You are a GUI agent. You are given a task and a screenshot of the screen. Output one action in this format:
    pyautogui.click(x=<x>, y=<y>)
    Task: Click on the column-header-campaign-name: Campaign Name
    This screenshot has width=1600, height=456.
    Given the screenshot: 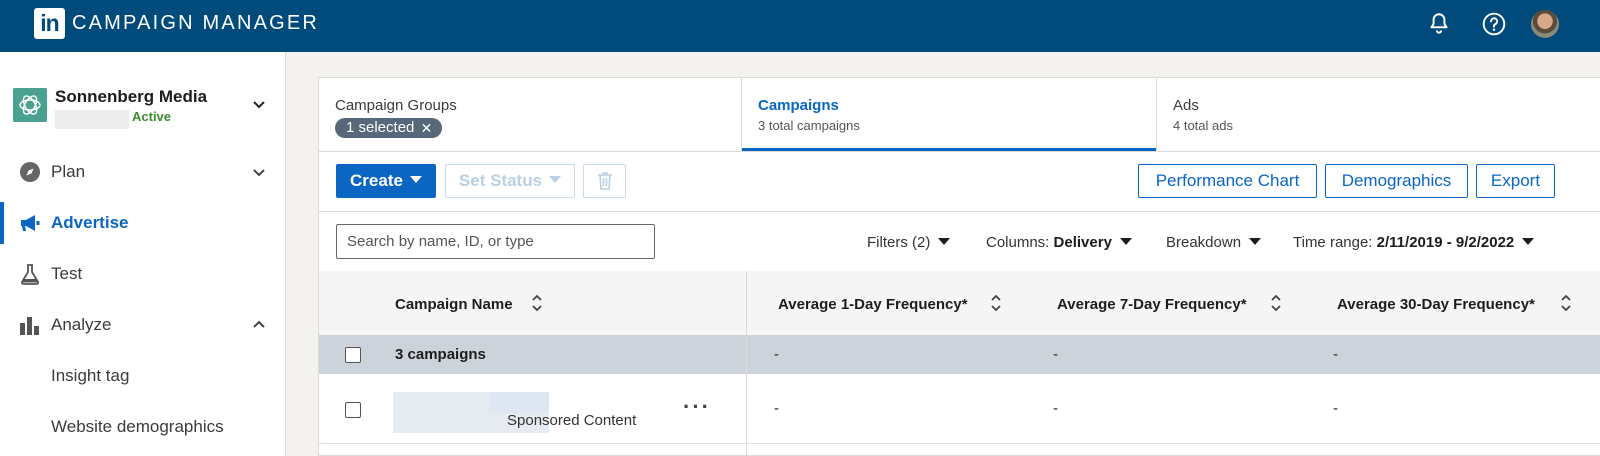 What is the action you would take?
    pyautogui.click(x=454, y=304)
    